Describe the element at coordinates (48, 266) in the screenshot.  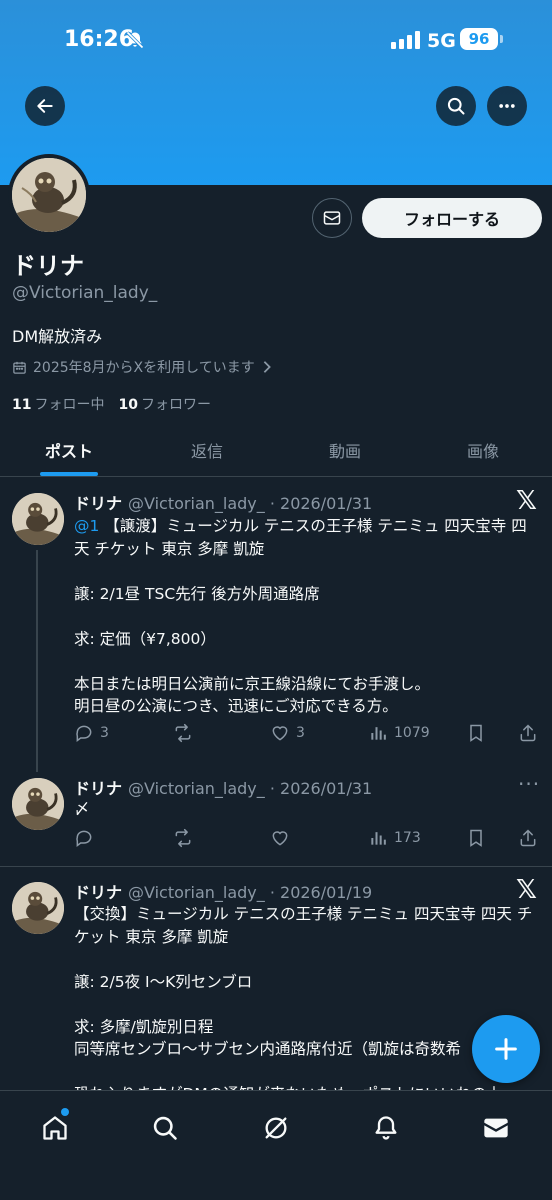
I see `profile-name: ドリナ` at that location.